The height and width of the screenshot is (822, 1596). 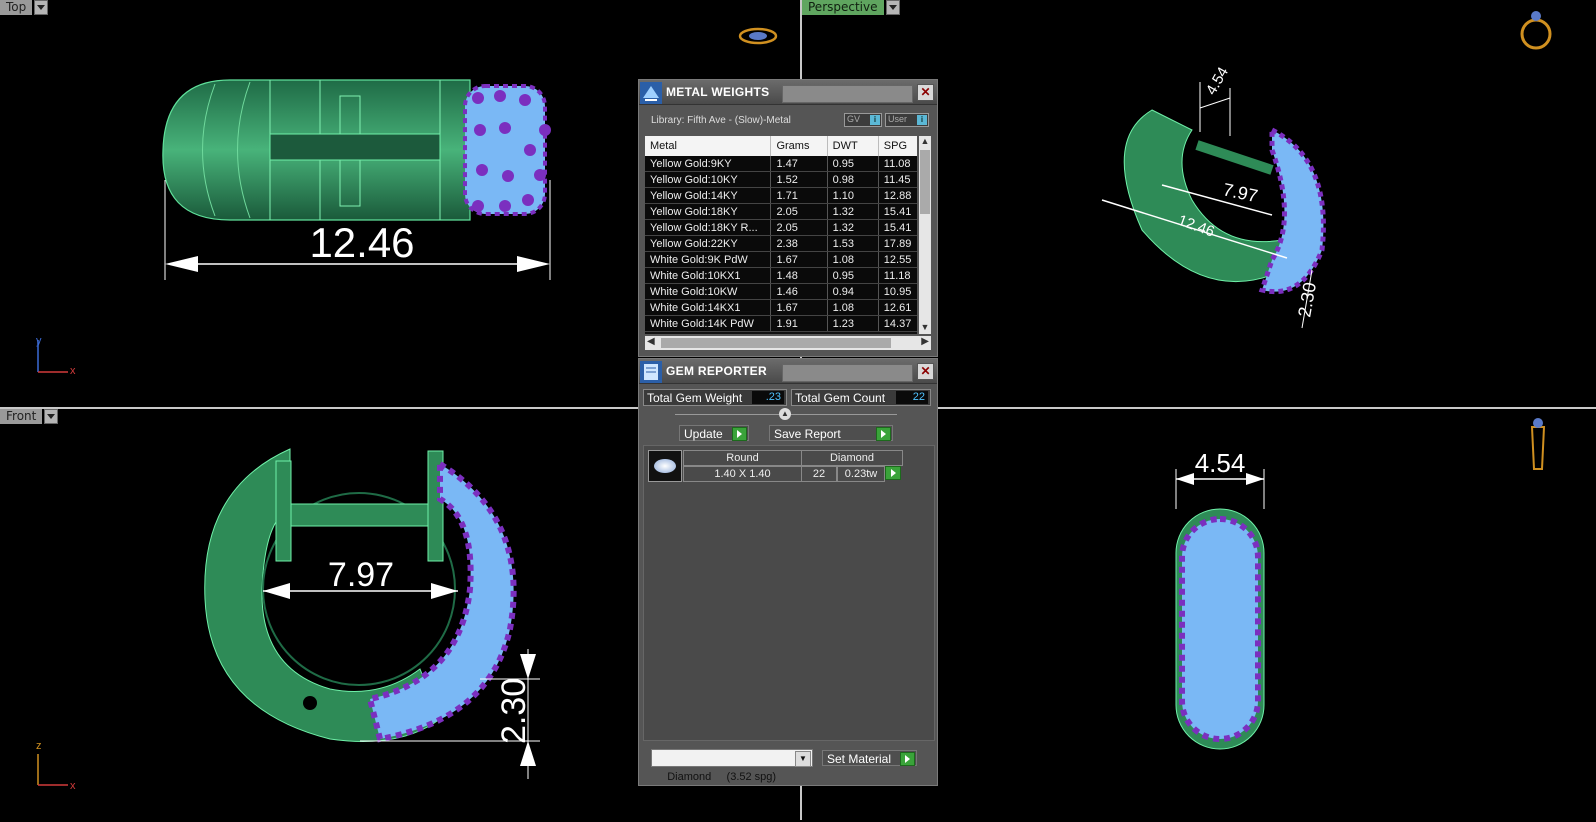 I want to click on table-cell: 0.94, so click(x=853, y=291).